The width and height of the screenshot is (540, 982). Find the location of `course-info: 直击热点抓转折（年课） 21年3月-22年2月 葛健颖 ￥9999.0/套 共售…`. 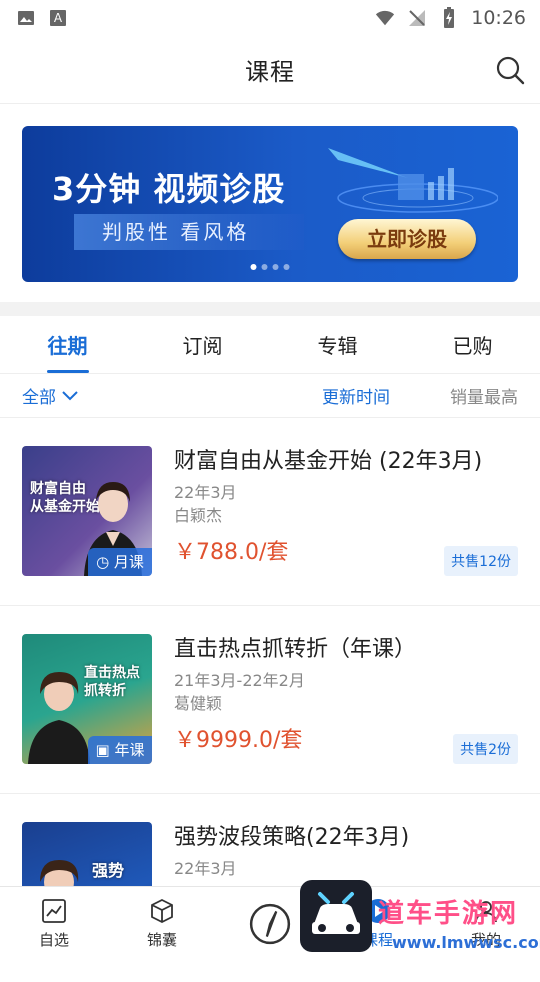

course-info: 直击热点抓转折（年课） 21年3月-22年2月 葛健颖 ￥9999.0/套 共售… is located at coordinates (346, 713).